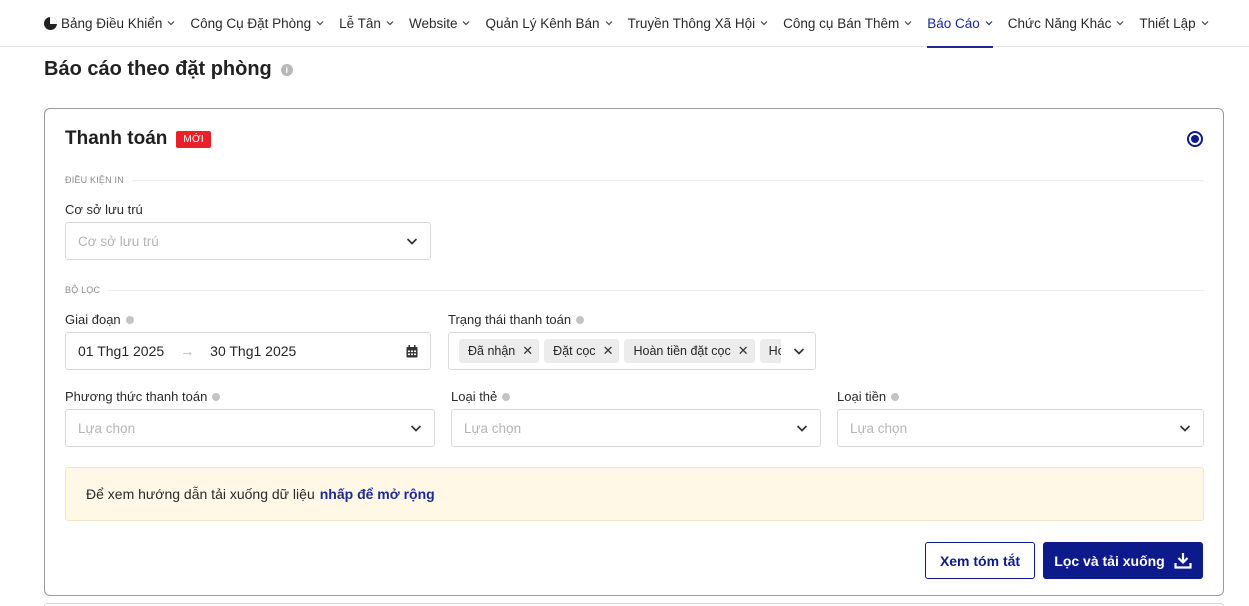  What do you see at coordinates (83, 290) in the screenshot?
I see `filters-label: BỘ LỌC` at bounding box center [83, 290].